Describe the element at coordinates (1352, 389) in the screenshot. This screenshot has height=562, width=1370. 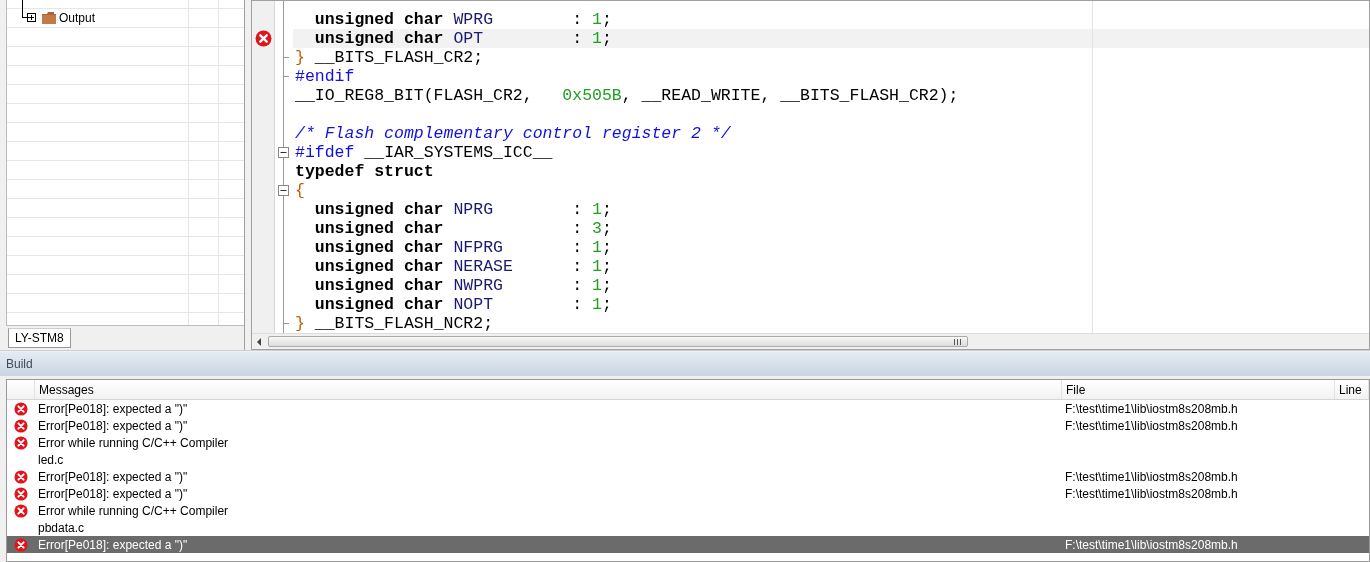
I see `column-header: Line` at that location.